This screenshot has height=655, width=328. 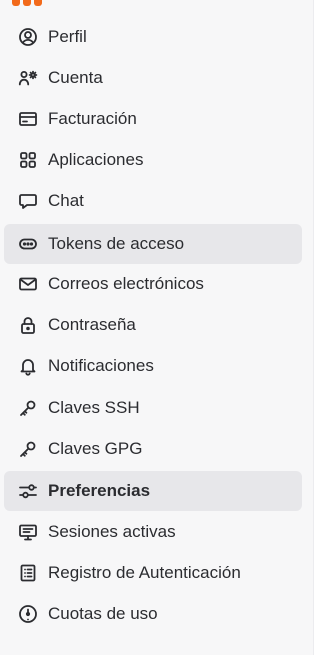 What do you see at coordinates (116, 243) in the screenshot?
I see `sidebar-item-label: Tokens de acceso` at bounding box center [116, 243].